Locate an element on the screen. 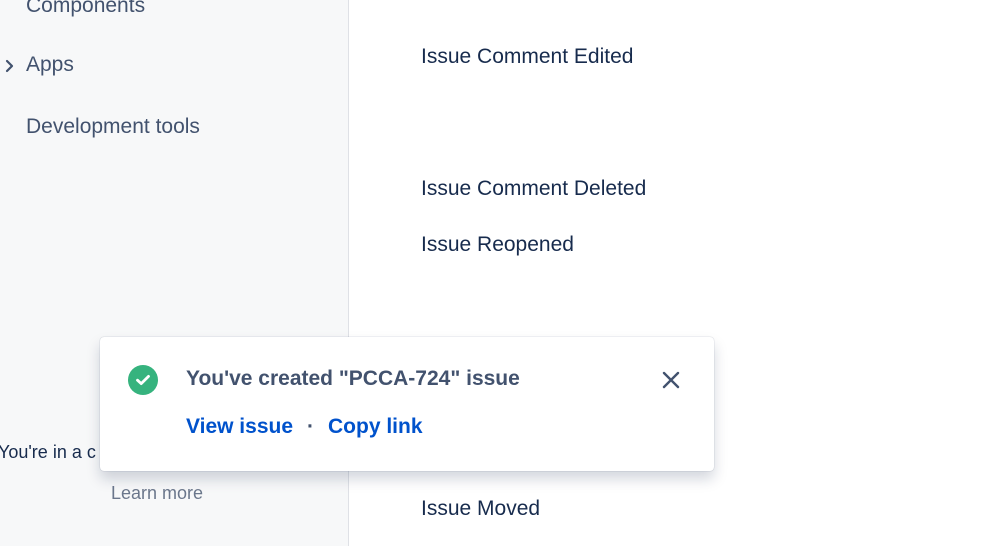 Image resolution: width=999 pixels, height=546 pixels. copy-link-link: Copy link is located at coordinates (375, 427).